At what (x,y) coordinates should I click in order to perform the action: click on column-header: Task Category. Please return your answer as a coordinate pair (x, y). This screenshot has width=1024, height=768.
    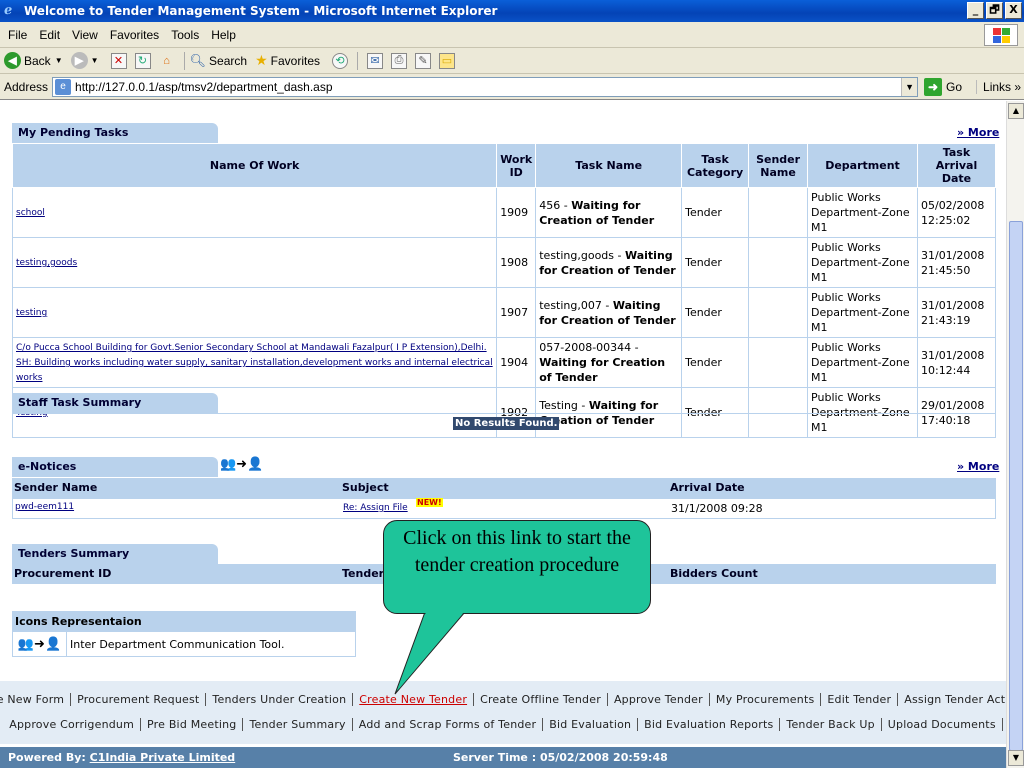
    Looking at the image, I should click on (715, 165).